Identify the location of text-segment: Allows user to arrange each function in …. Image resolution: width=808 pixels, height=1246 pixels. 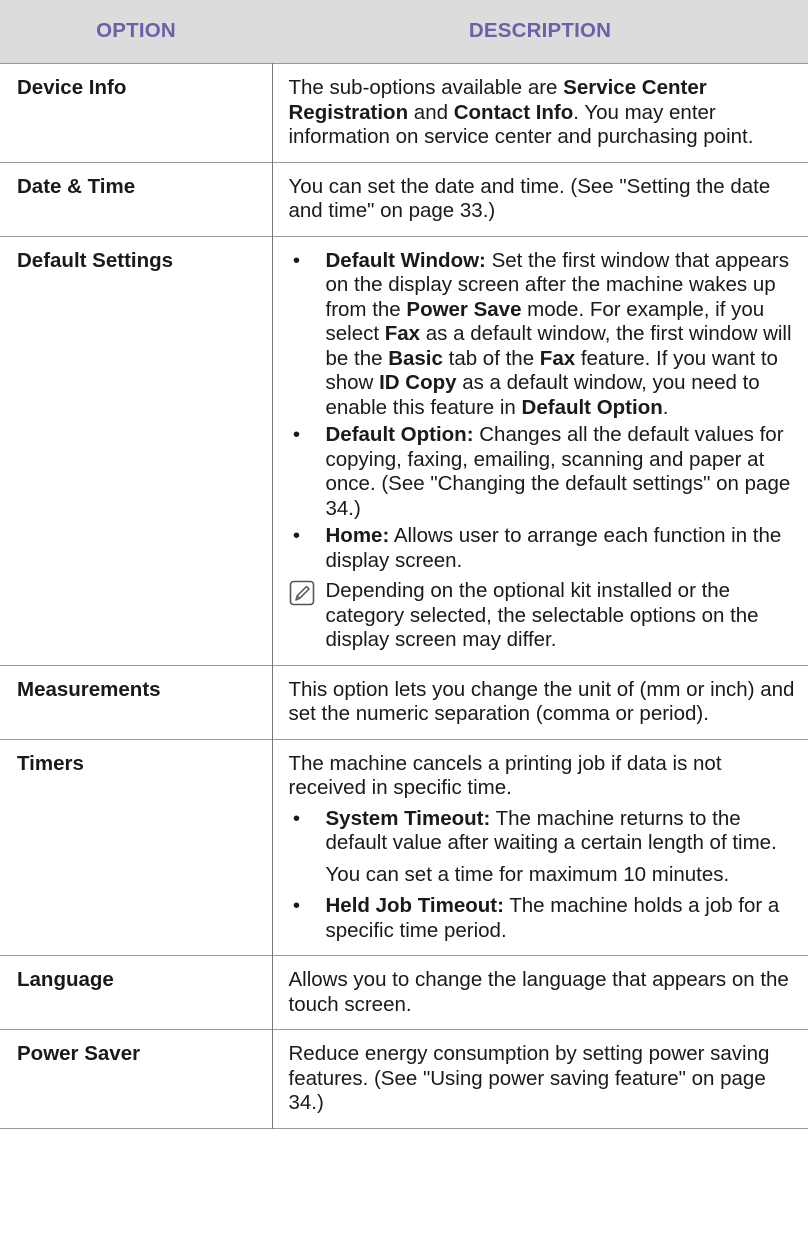
(553, 548).